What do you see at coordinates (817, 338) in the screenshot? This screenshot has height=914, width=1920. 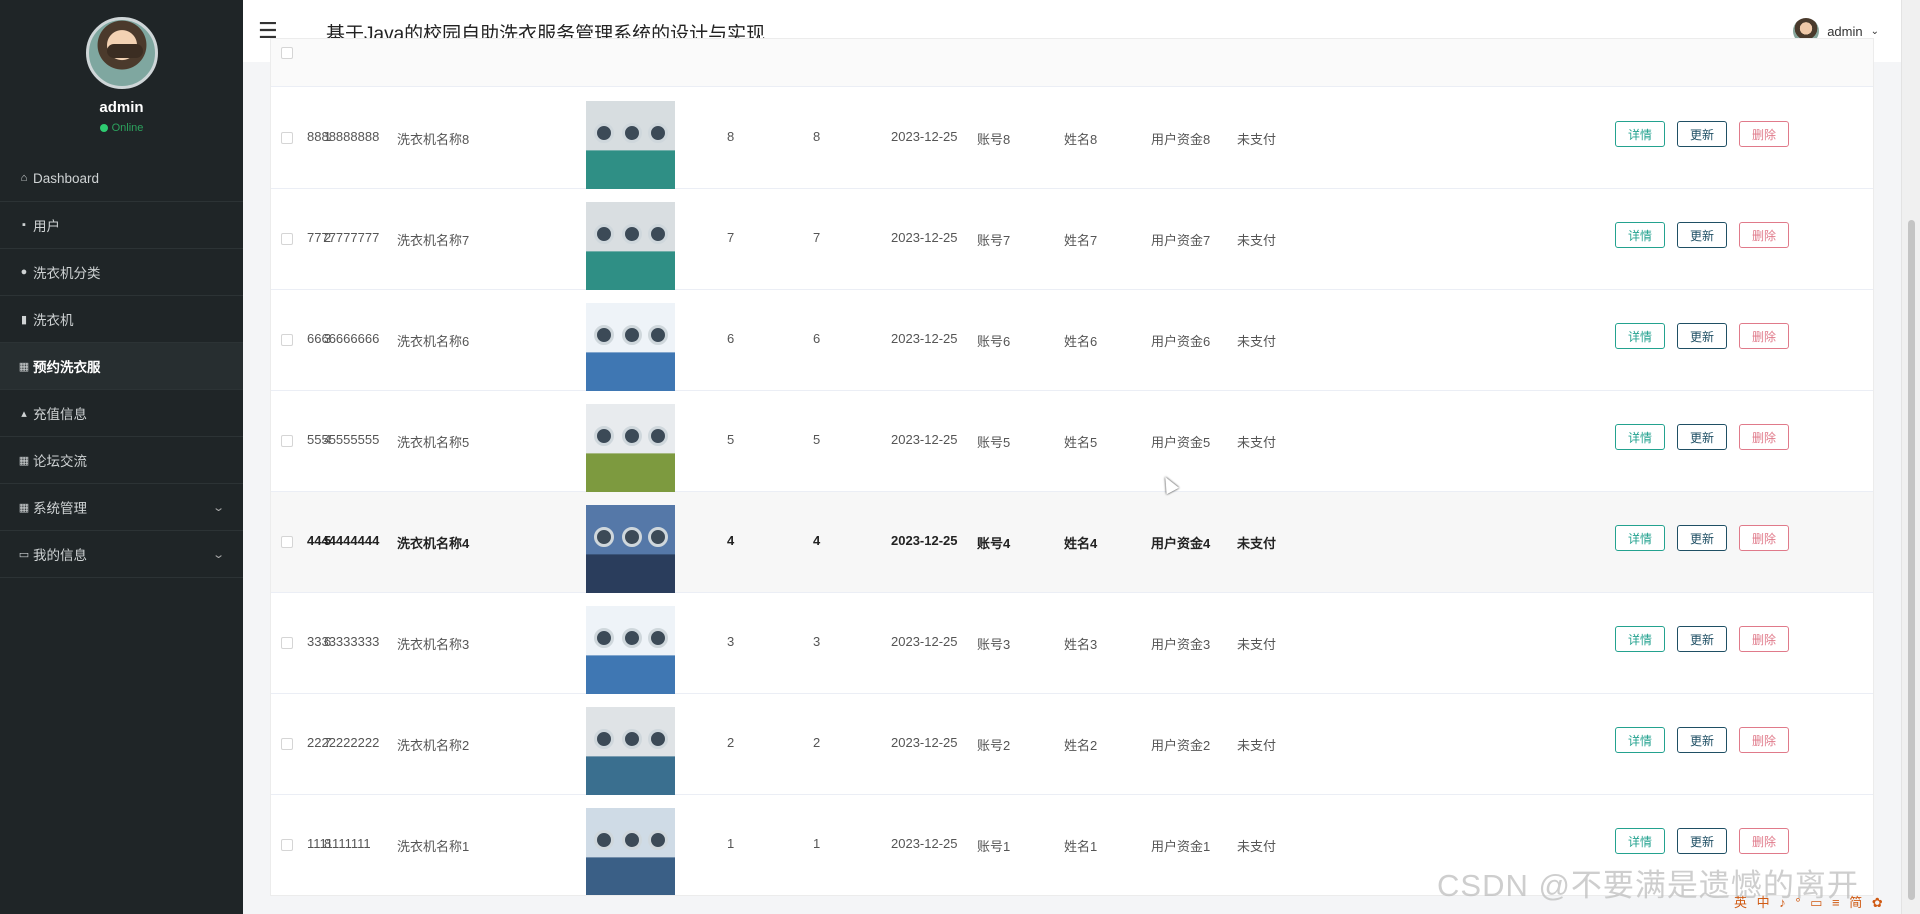 I see `cell-total: 6` at bounding box center [817, 338].